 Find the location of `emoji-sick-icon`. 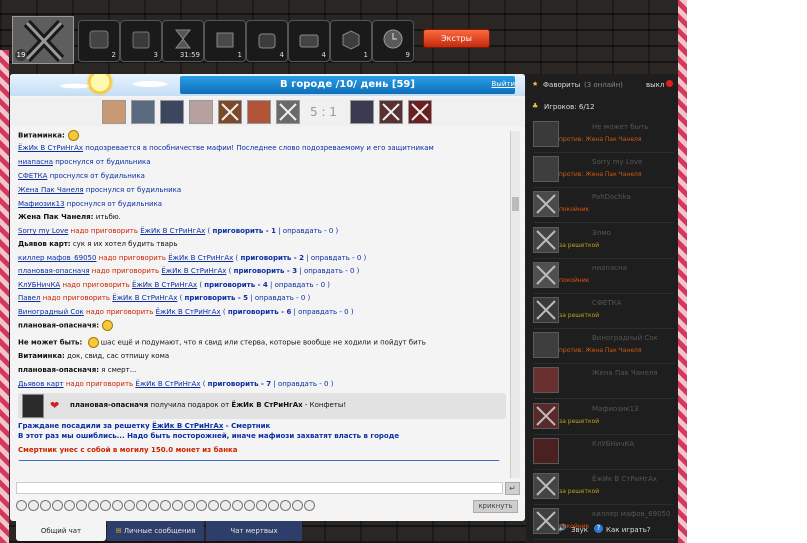

emoji-sick-icon is located at coordinates (213, 505).